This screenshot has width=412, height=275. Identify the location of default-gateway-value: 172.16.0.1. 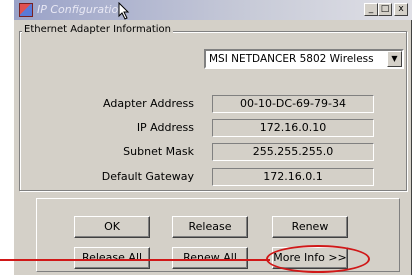
(293, 177).